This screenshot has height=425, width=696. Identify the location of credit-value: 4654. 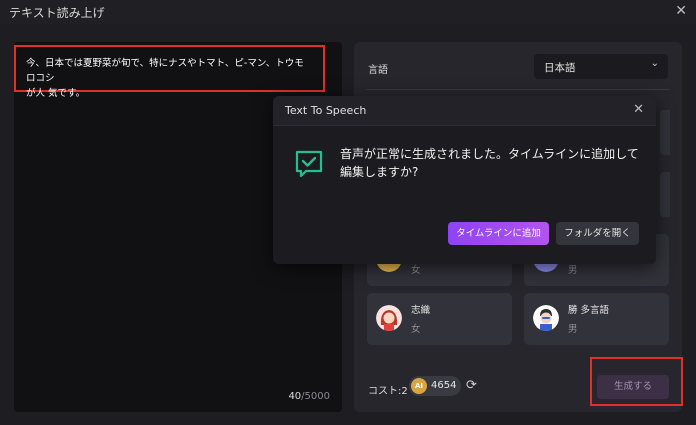
(444, 385).